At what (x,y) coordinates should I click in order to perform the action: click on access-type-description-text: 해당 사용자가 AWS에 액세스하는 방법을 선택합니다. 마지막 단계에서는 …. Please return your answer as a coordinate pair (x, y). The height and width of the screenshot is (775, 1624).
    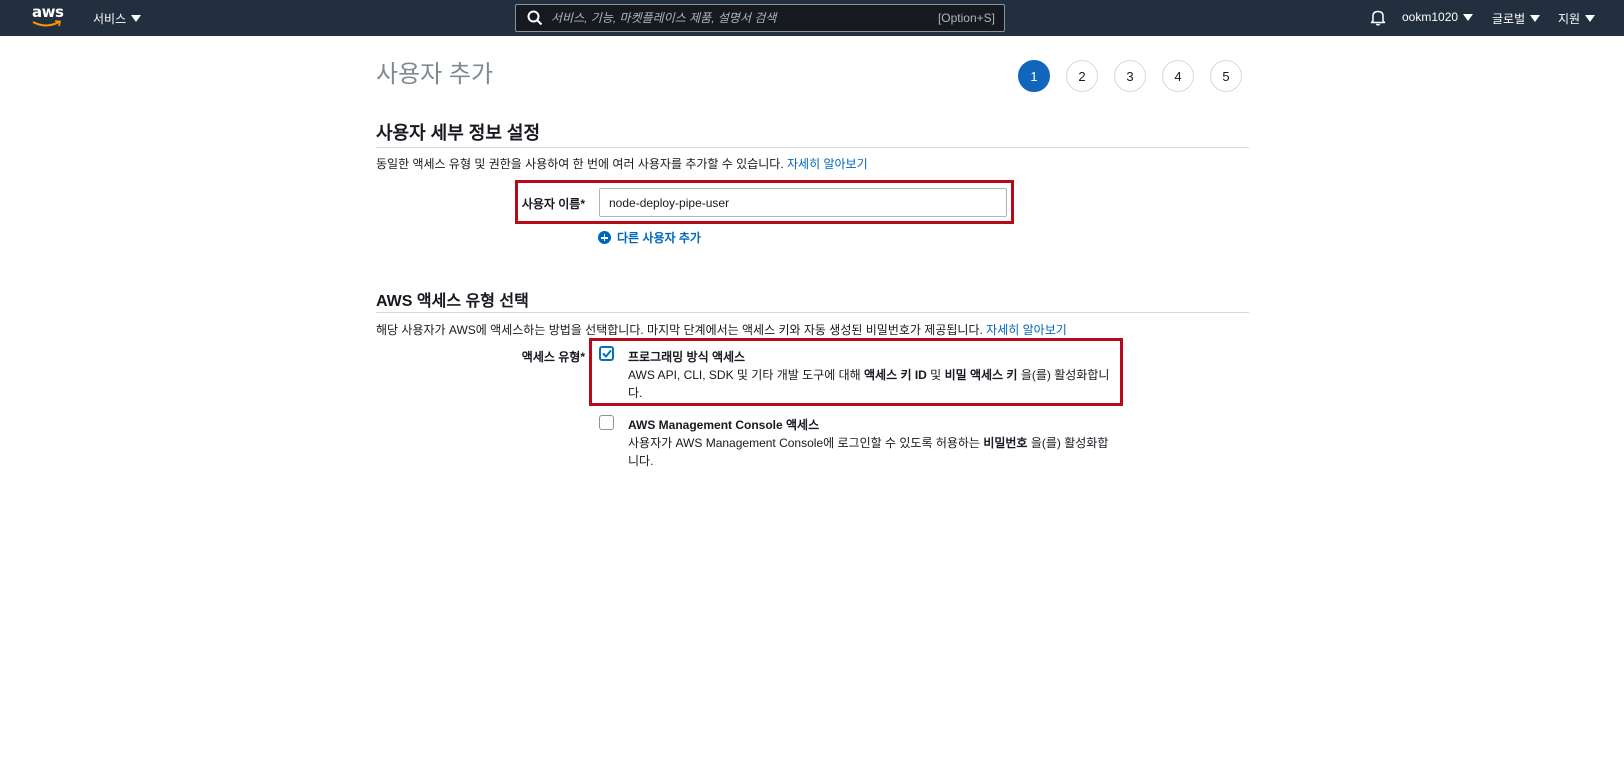
    Looking at the image, I should click on (679, 330).